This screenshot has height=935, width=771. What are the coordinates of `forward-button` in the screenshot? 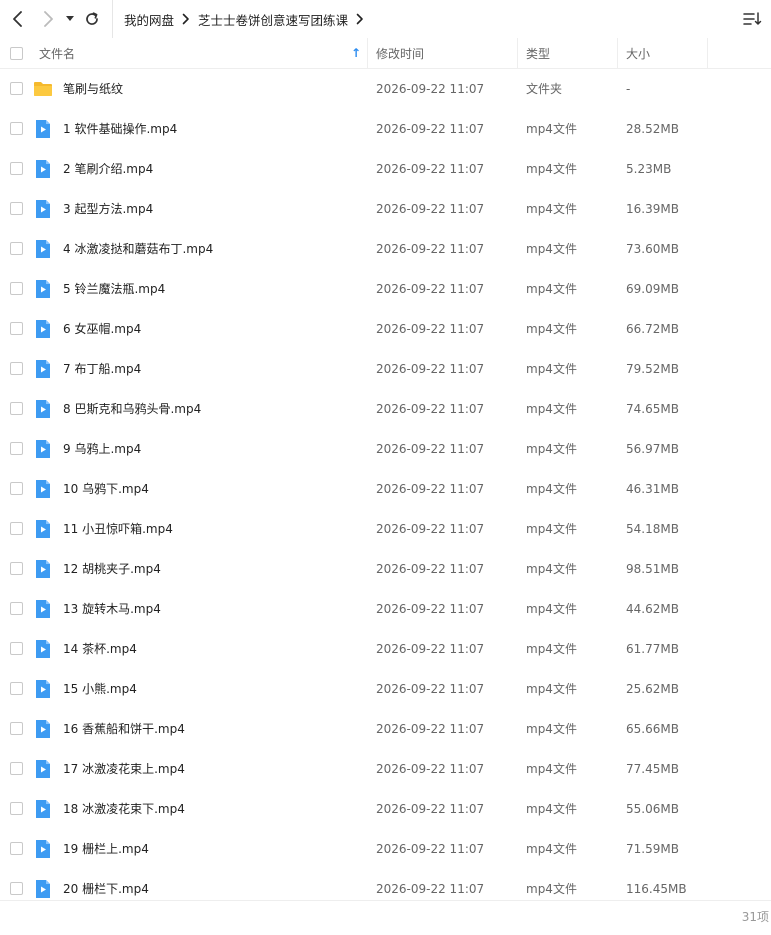 It's located at (48, 19).